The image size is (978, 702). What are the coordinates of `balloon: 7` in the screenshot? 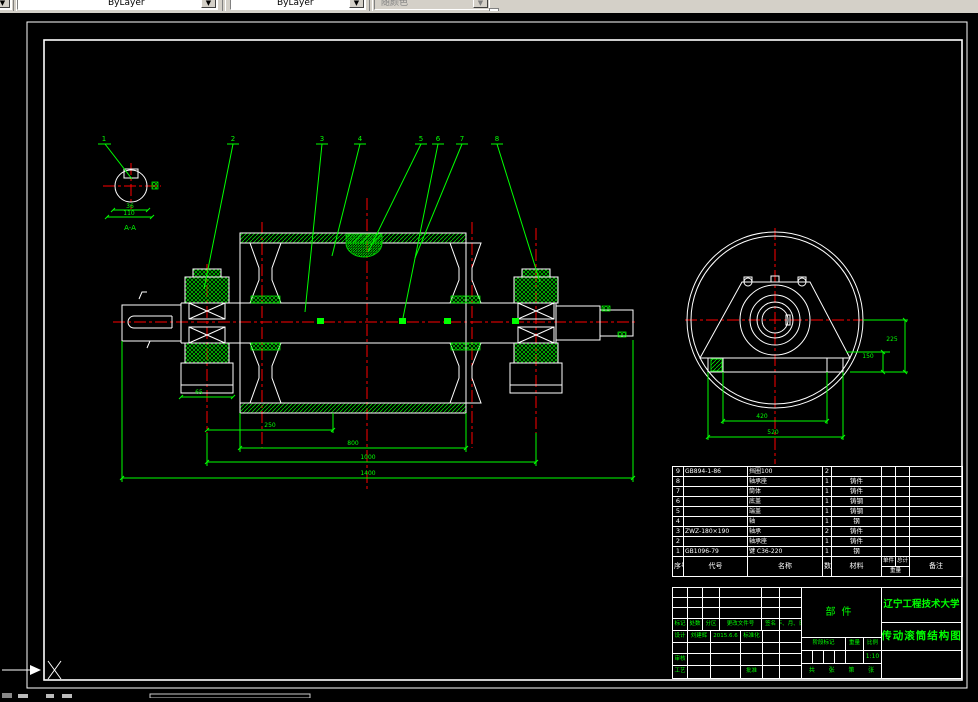 It's located at (462, 139).